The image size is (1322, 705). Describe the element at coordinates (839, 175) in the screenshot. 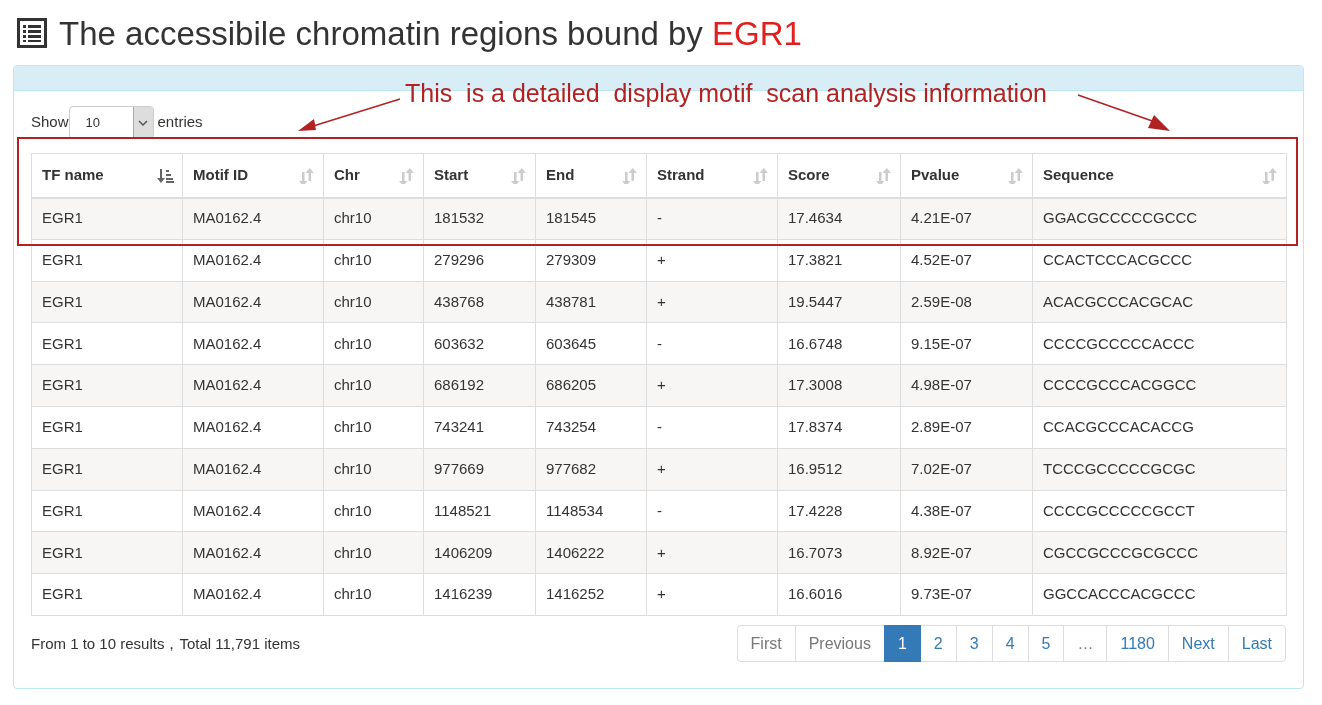

I see `column-header: Score` at that location.